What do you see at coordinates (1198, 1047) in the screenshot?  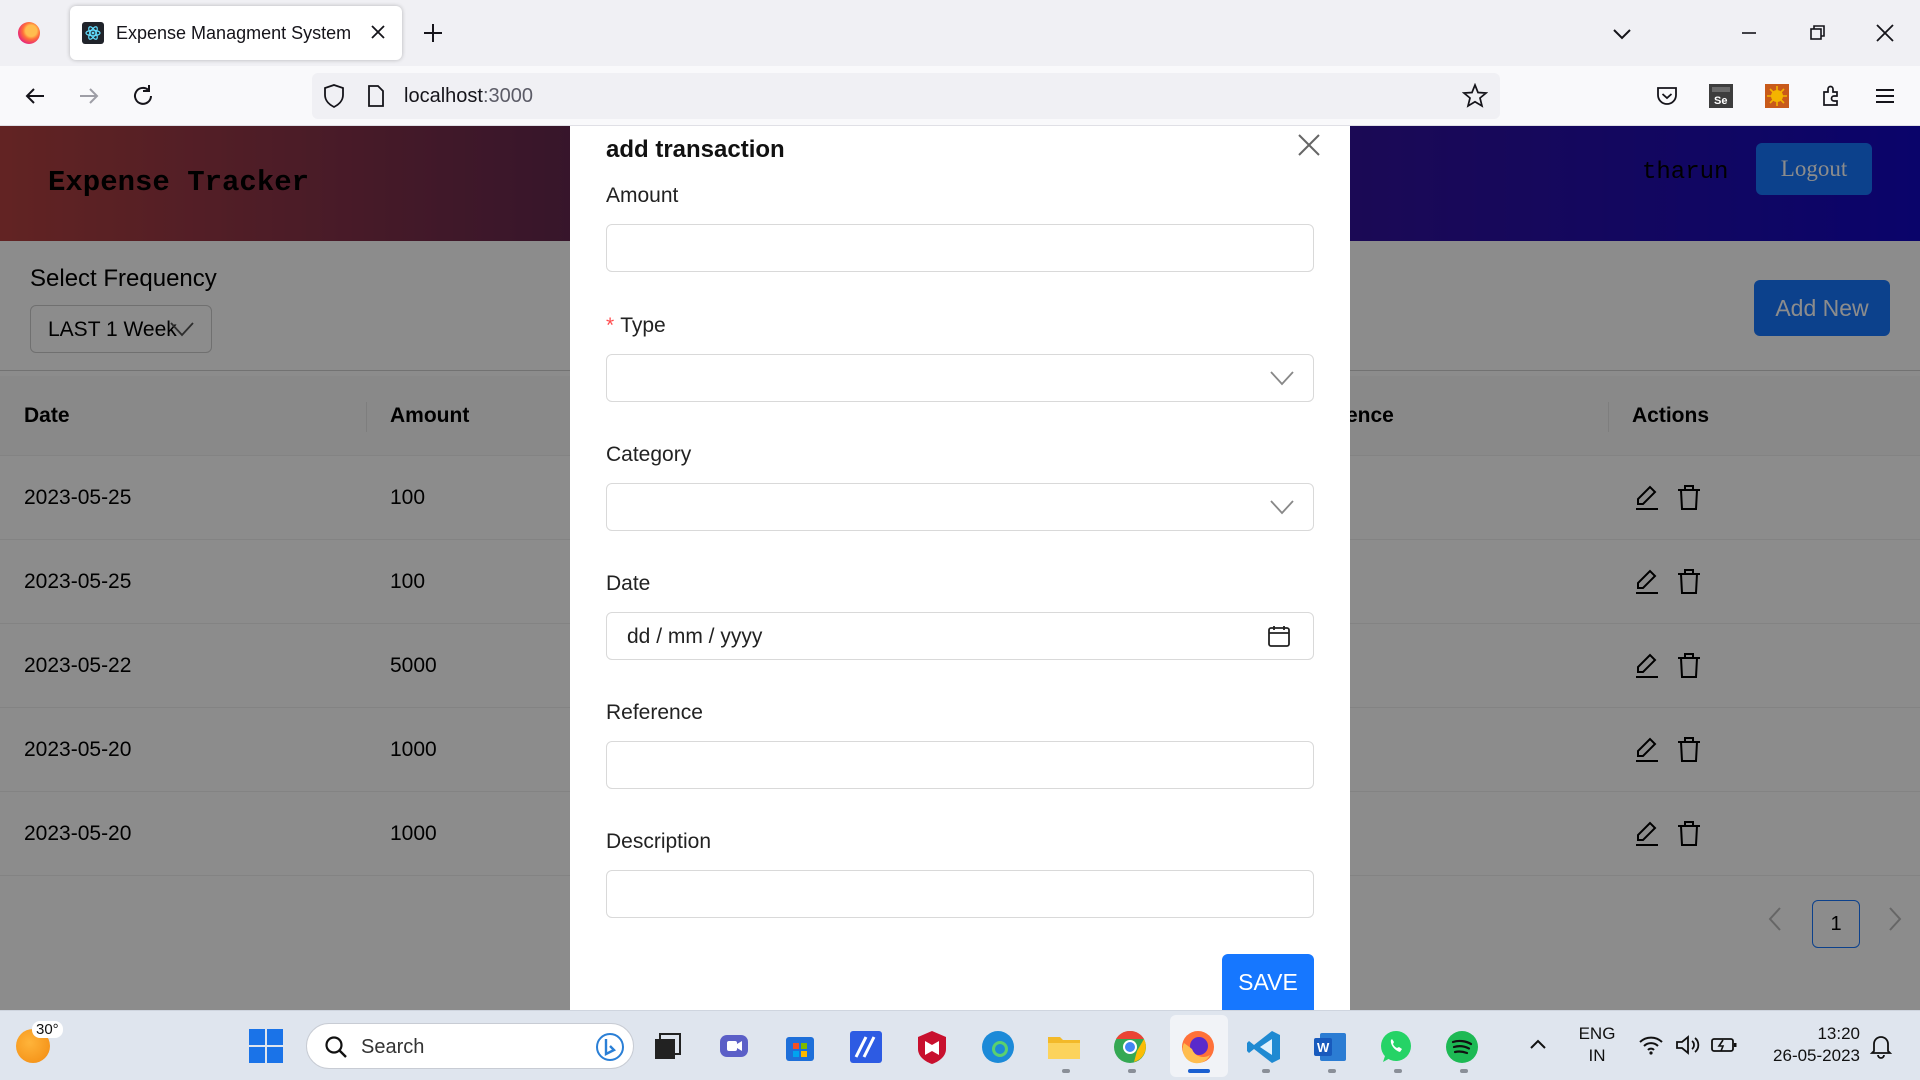 I see `firefox-taskbar-icon` at bounding box center [1198, 1047].